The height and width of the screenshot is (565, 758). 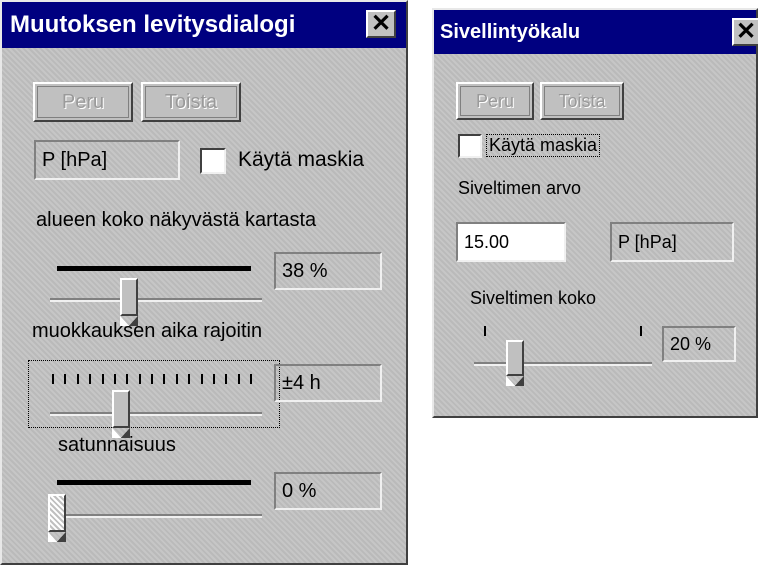 What do you see at coordinates (596, 32) in the screenshot?
I see `brush-tool-titlebar: Sivellintyökalu ✕` at bounding box center [596, 32].